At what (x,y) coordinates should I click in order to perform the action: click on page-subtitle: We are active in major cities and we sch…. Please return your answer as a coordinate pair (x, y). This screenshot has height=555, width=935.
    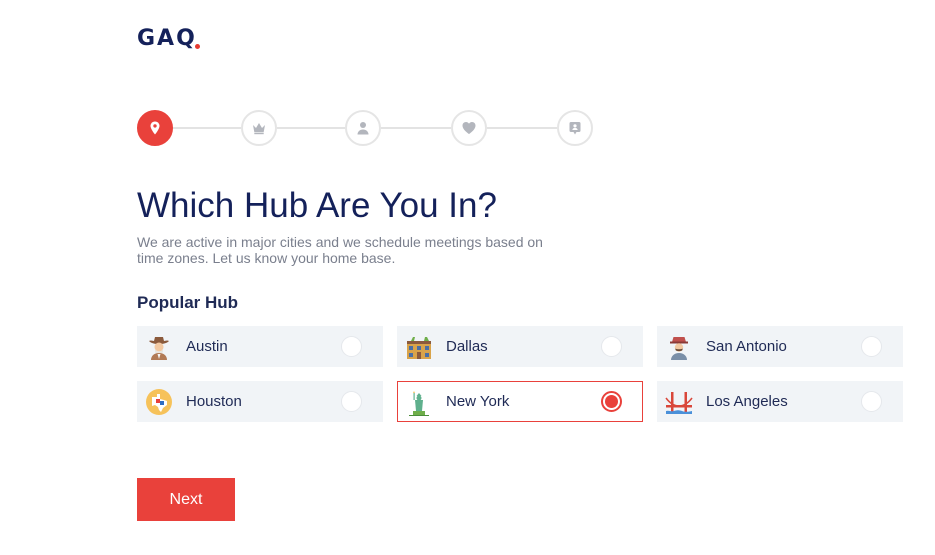
    Looking at the image, I should click on (340, 250).